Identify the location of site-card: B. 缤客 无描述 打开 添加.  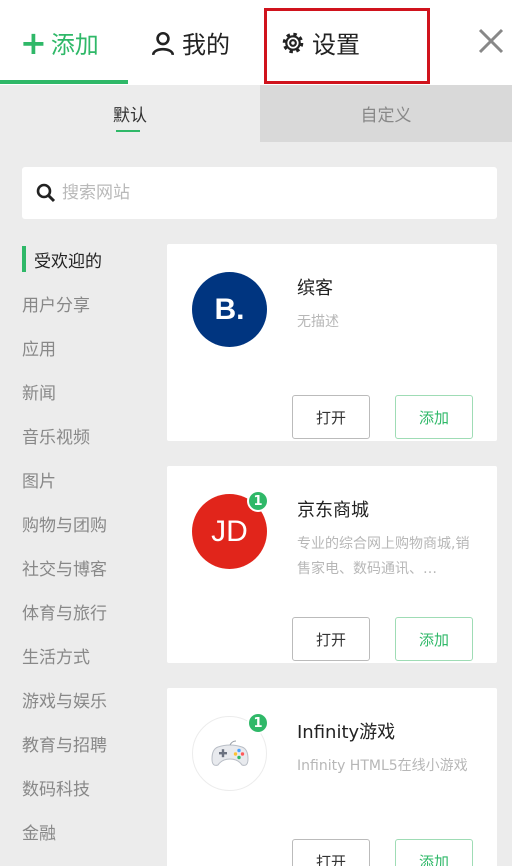
(332, 342).